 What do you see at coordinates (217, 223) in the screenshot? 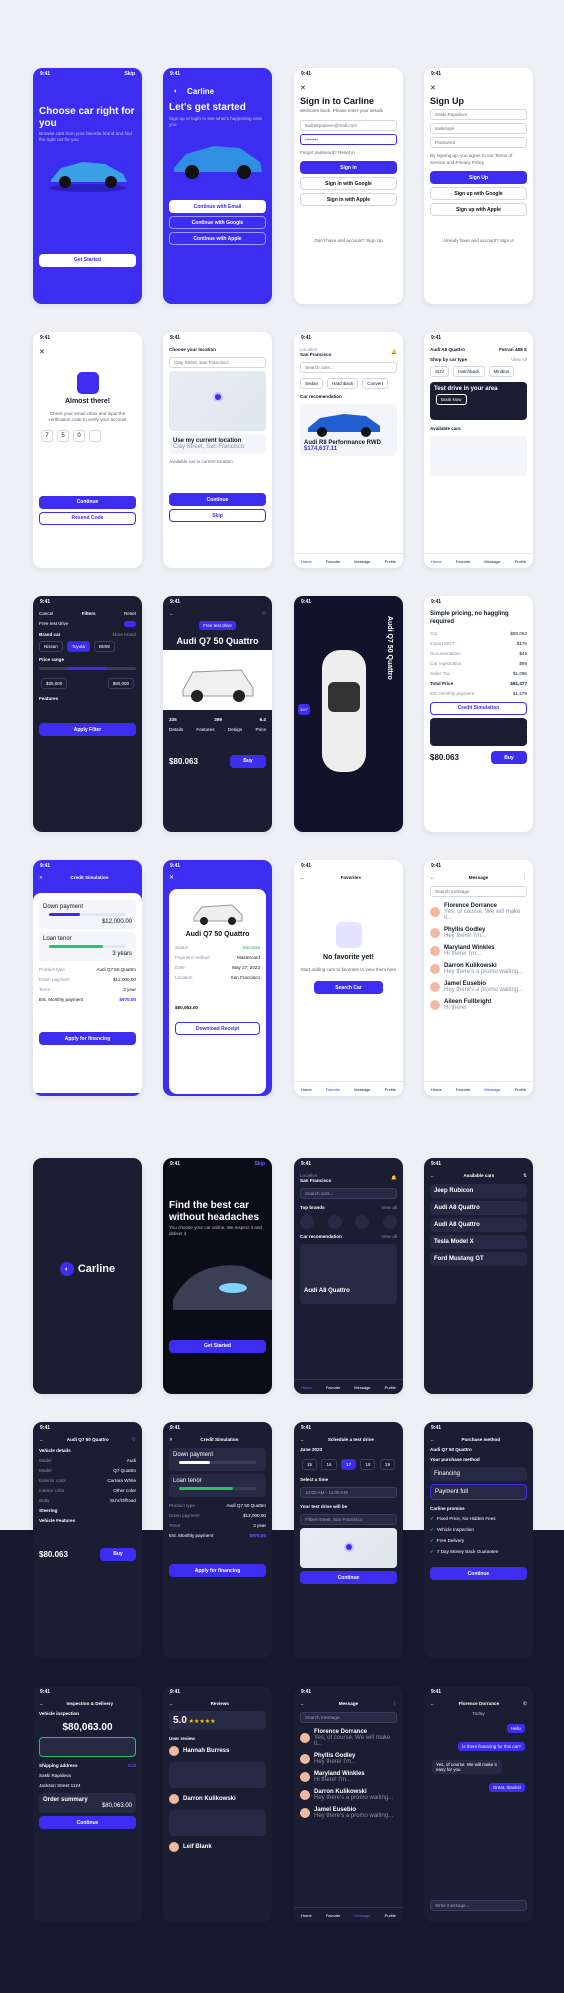
I see `continue-google-button: Continue with Google` at bounding box center [217, 223].